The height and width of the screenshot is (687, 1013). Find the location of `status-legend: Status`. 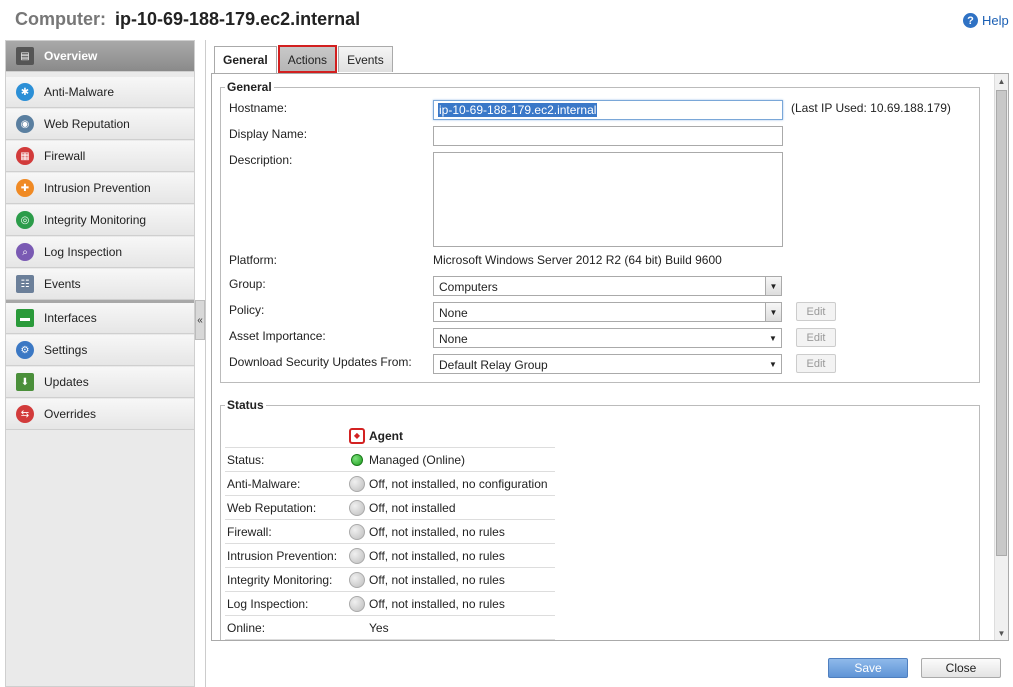

status-legend: Status is located at coordinates (245, 405).